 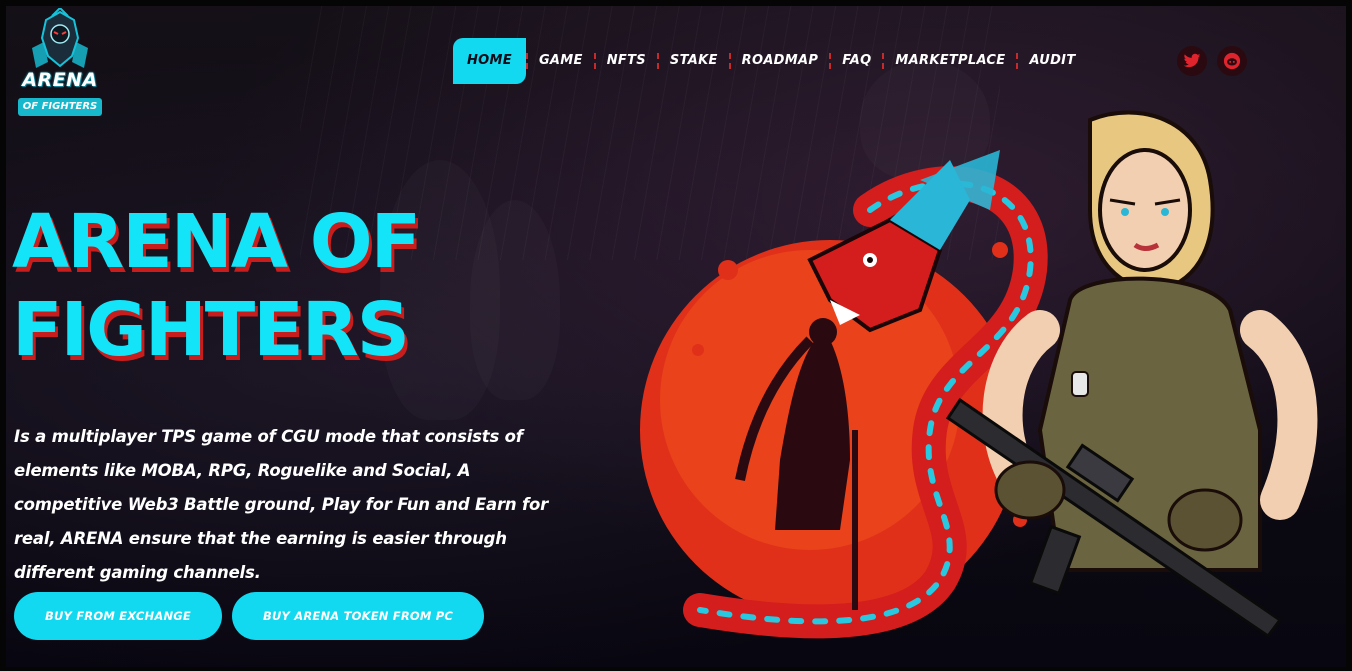 What do you see at coordinates (211, 330) in the screenshot?
I see `hero-title-line2: FIGHTERS` at bounding box center [211, 330].